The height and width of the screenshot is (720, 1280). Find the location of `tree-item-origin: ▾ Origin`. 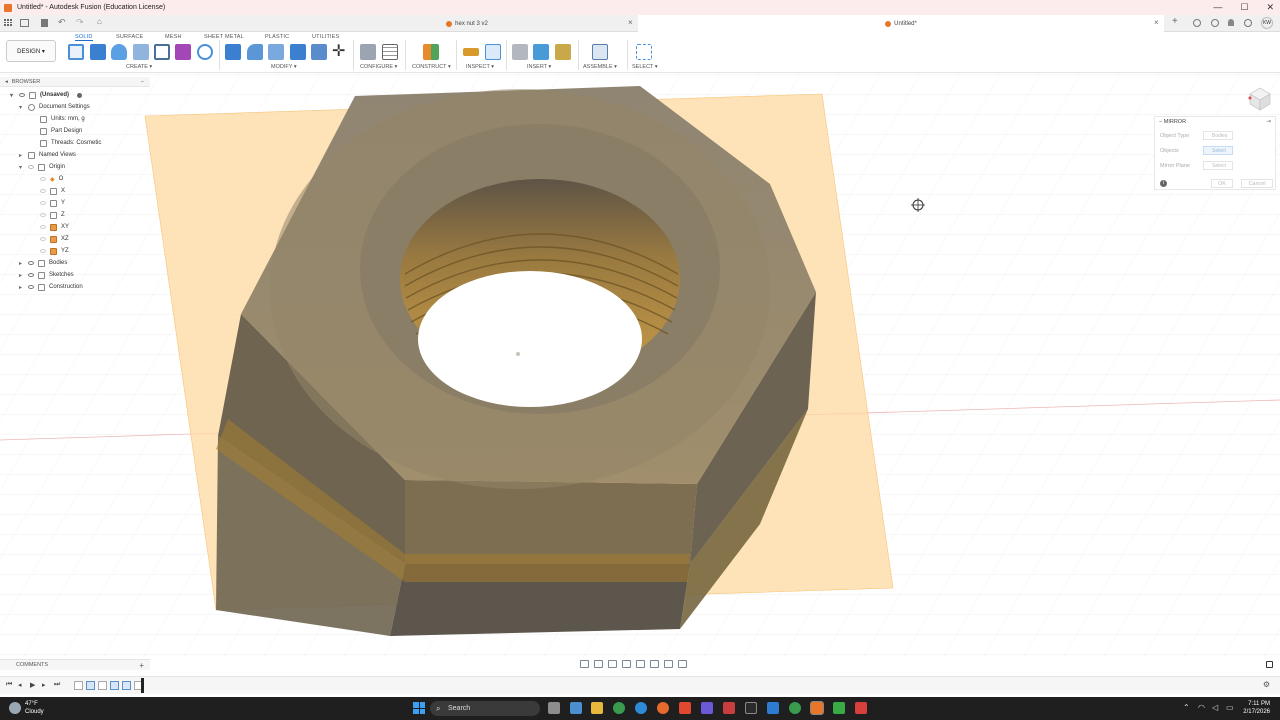

tree-item-origin: ▾ Origin is located at coordinates (42, 167).